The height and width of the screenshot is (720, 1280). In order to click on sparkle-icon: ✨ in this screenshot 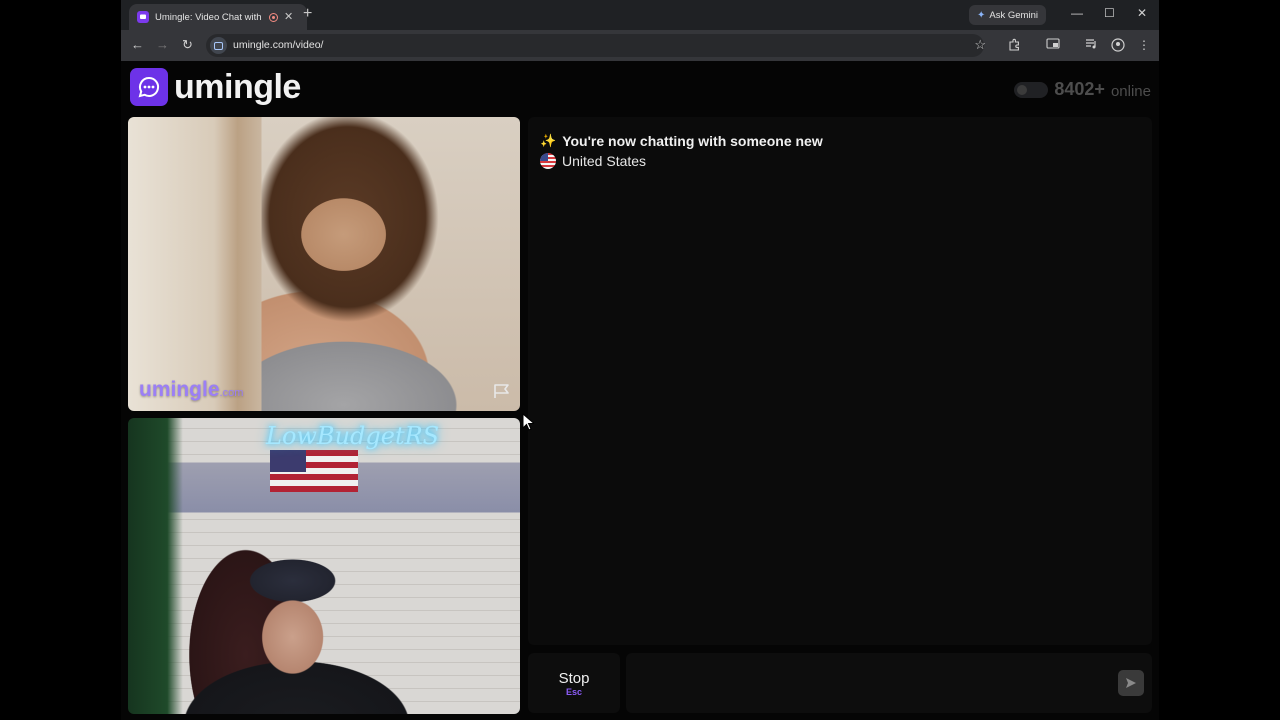, I will do `click(548, 140)`.